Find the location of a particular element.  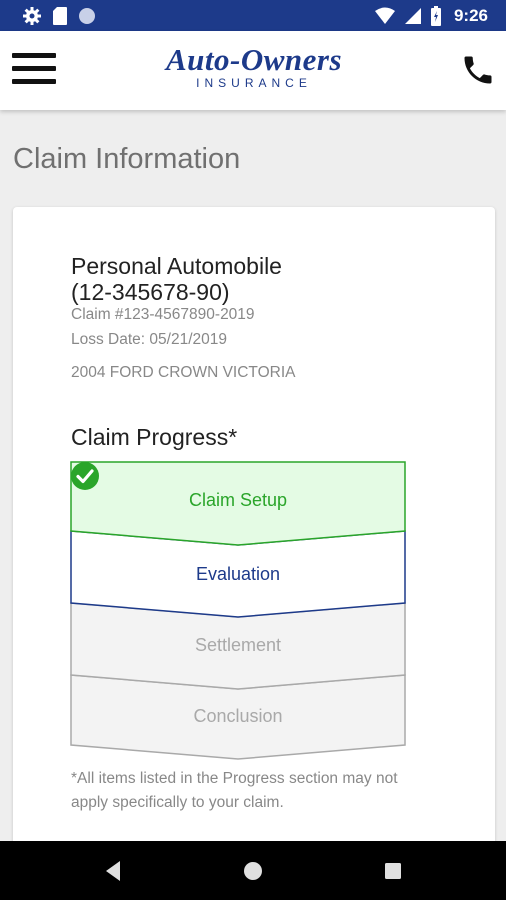

navigation-bar is located at coordinates (253, 870).